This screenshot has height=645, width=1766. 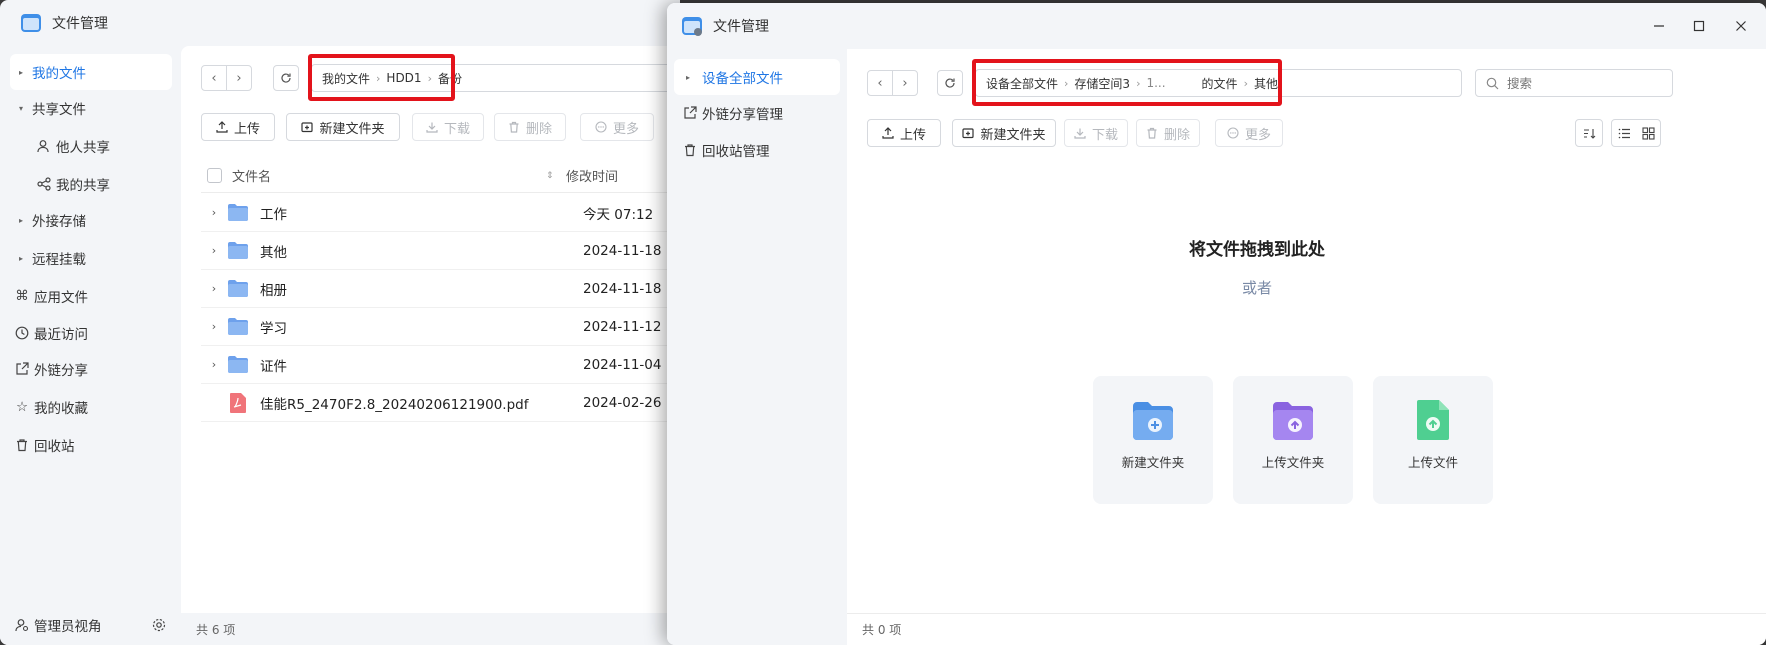 I want to click on delete-label: 删除, so click(x=1176, y=135).